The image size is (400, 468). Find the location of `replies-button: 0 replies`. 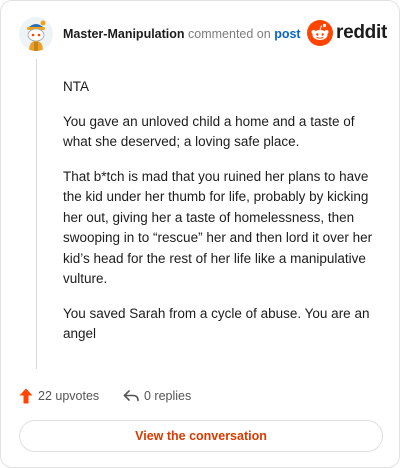

replies-button: 0 replies is located at coordinates (157, 396).